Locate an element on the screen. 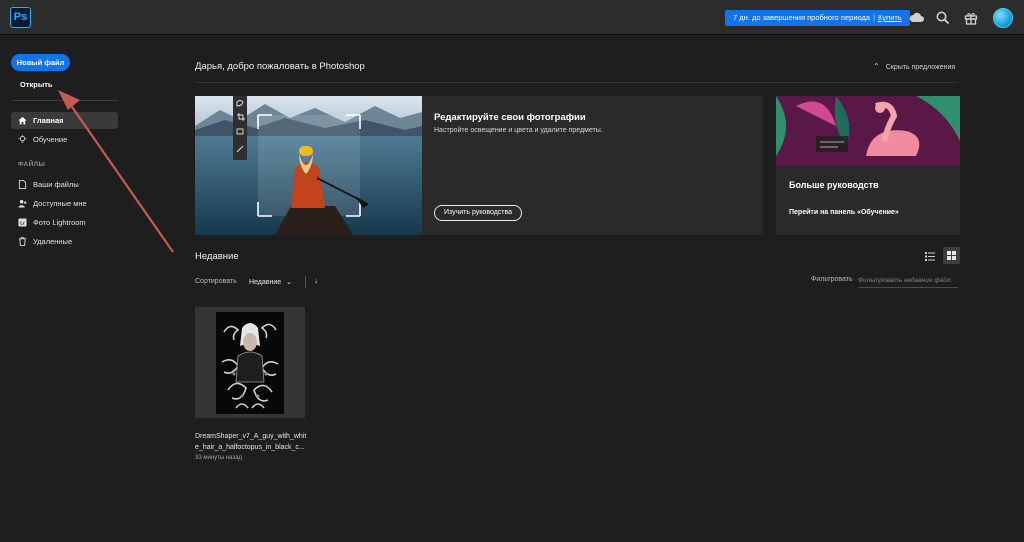 The image size is (1024, 542). sidebar-item-your-files: Ваши файлы is located at coordinates (64, 184).